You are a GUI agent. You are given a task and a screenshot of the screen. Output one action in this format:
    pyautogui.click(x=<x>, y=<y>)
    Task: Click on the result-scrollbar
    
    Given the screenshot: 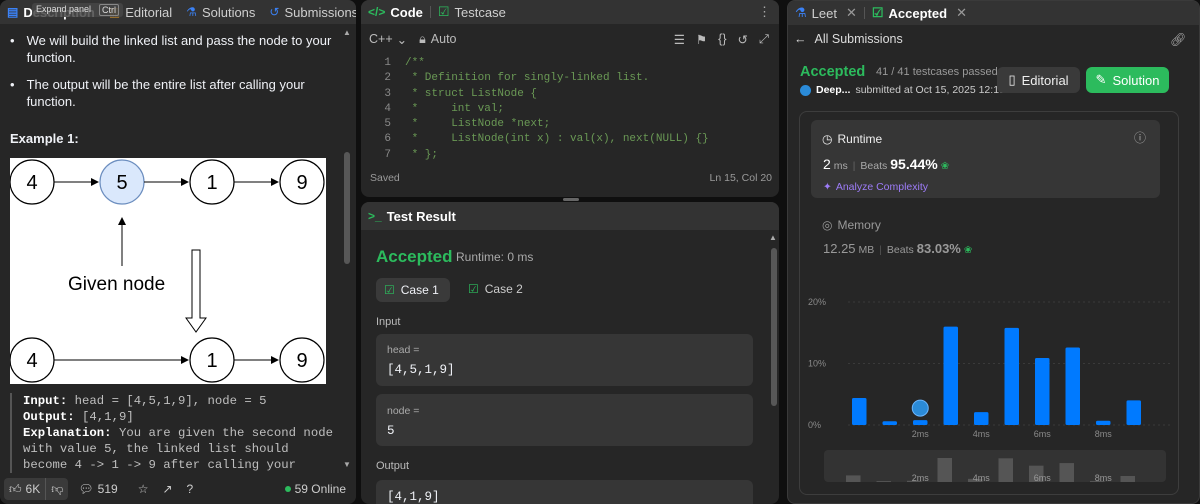 What is the action you would take?
    pyautogui.click(x=774, y=327)
    